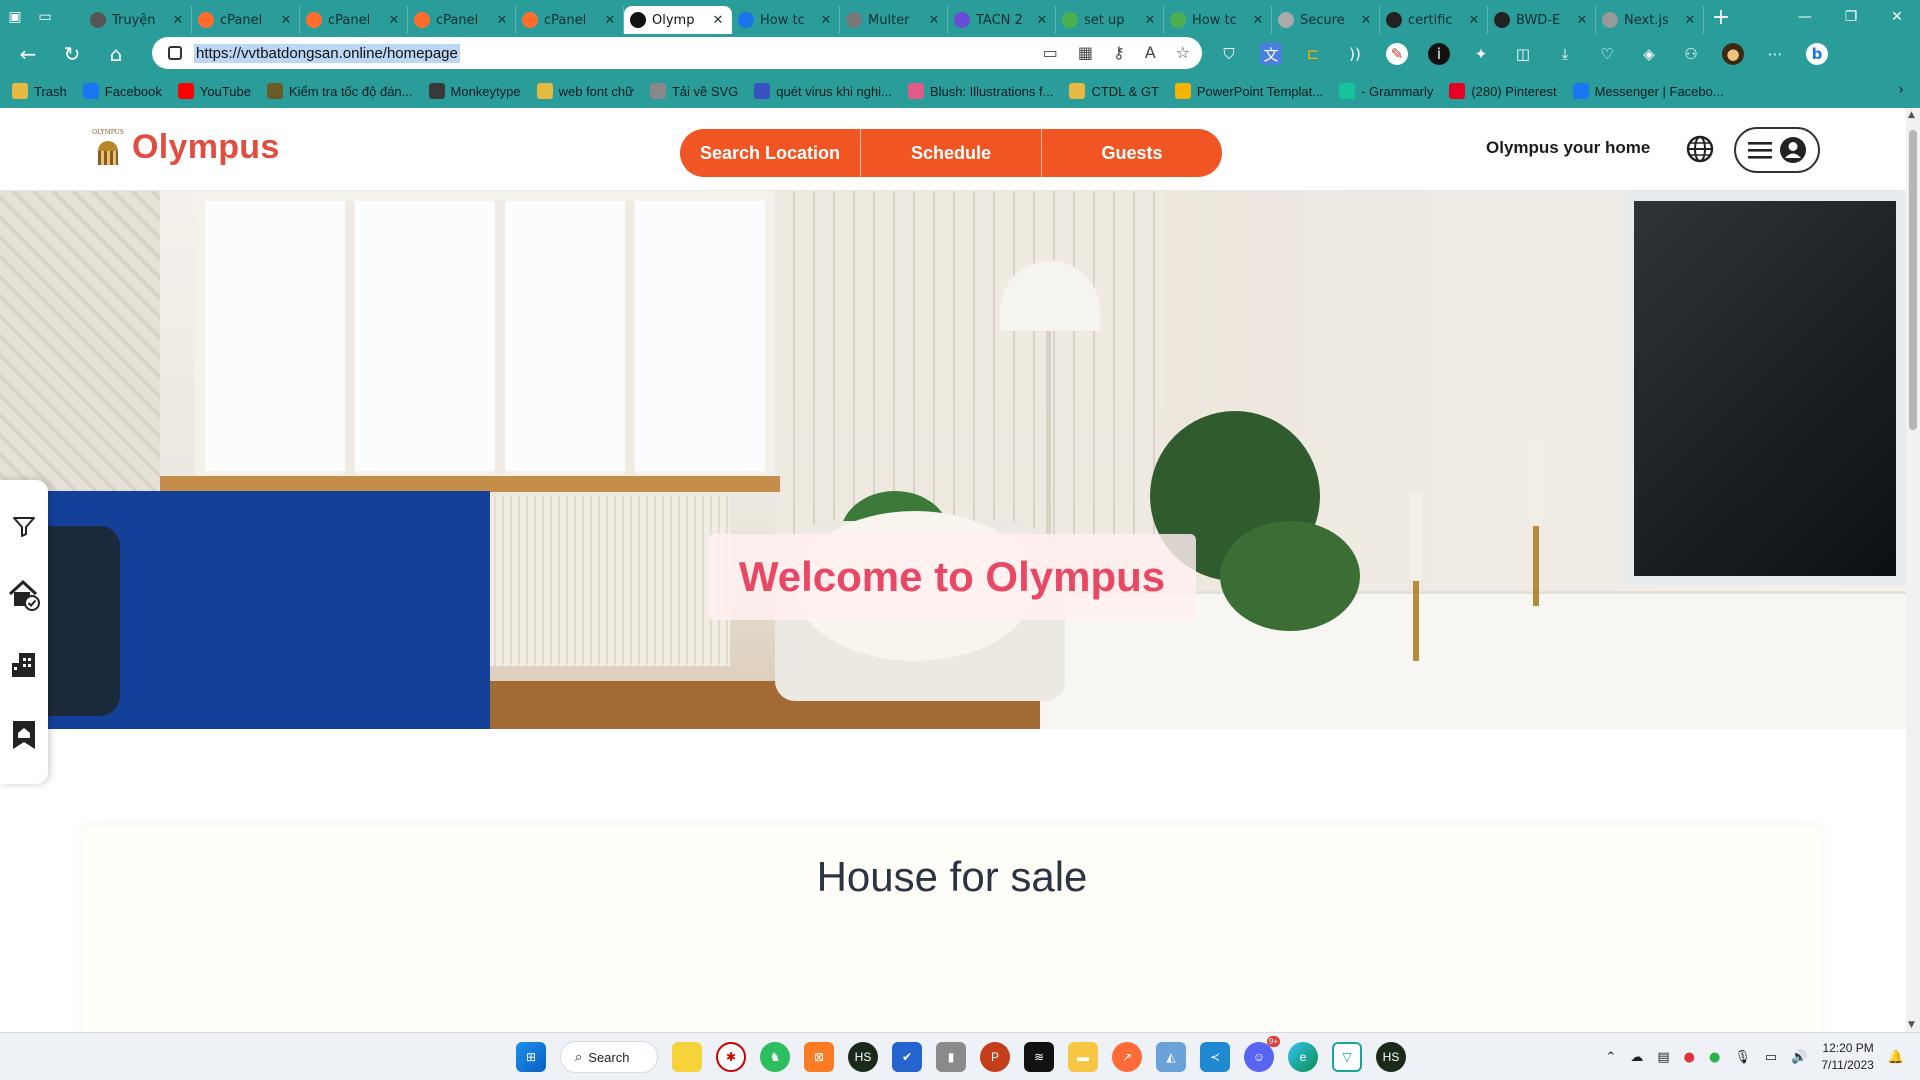  What do you see at coordinates (175, 53) in the screenshot?
I see `lock-icon` at bounding box center [175, 53].